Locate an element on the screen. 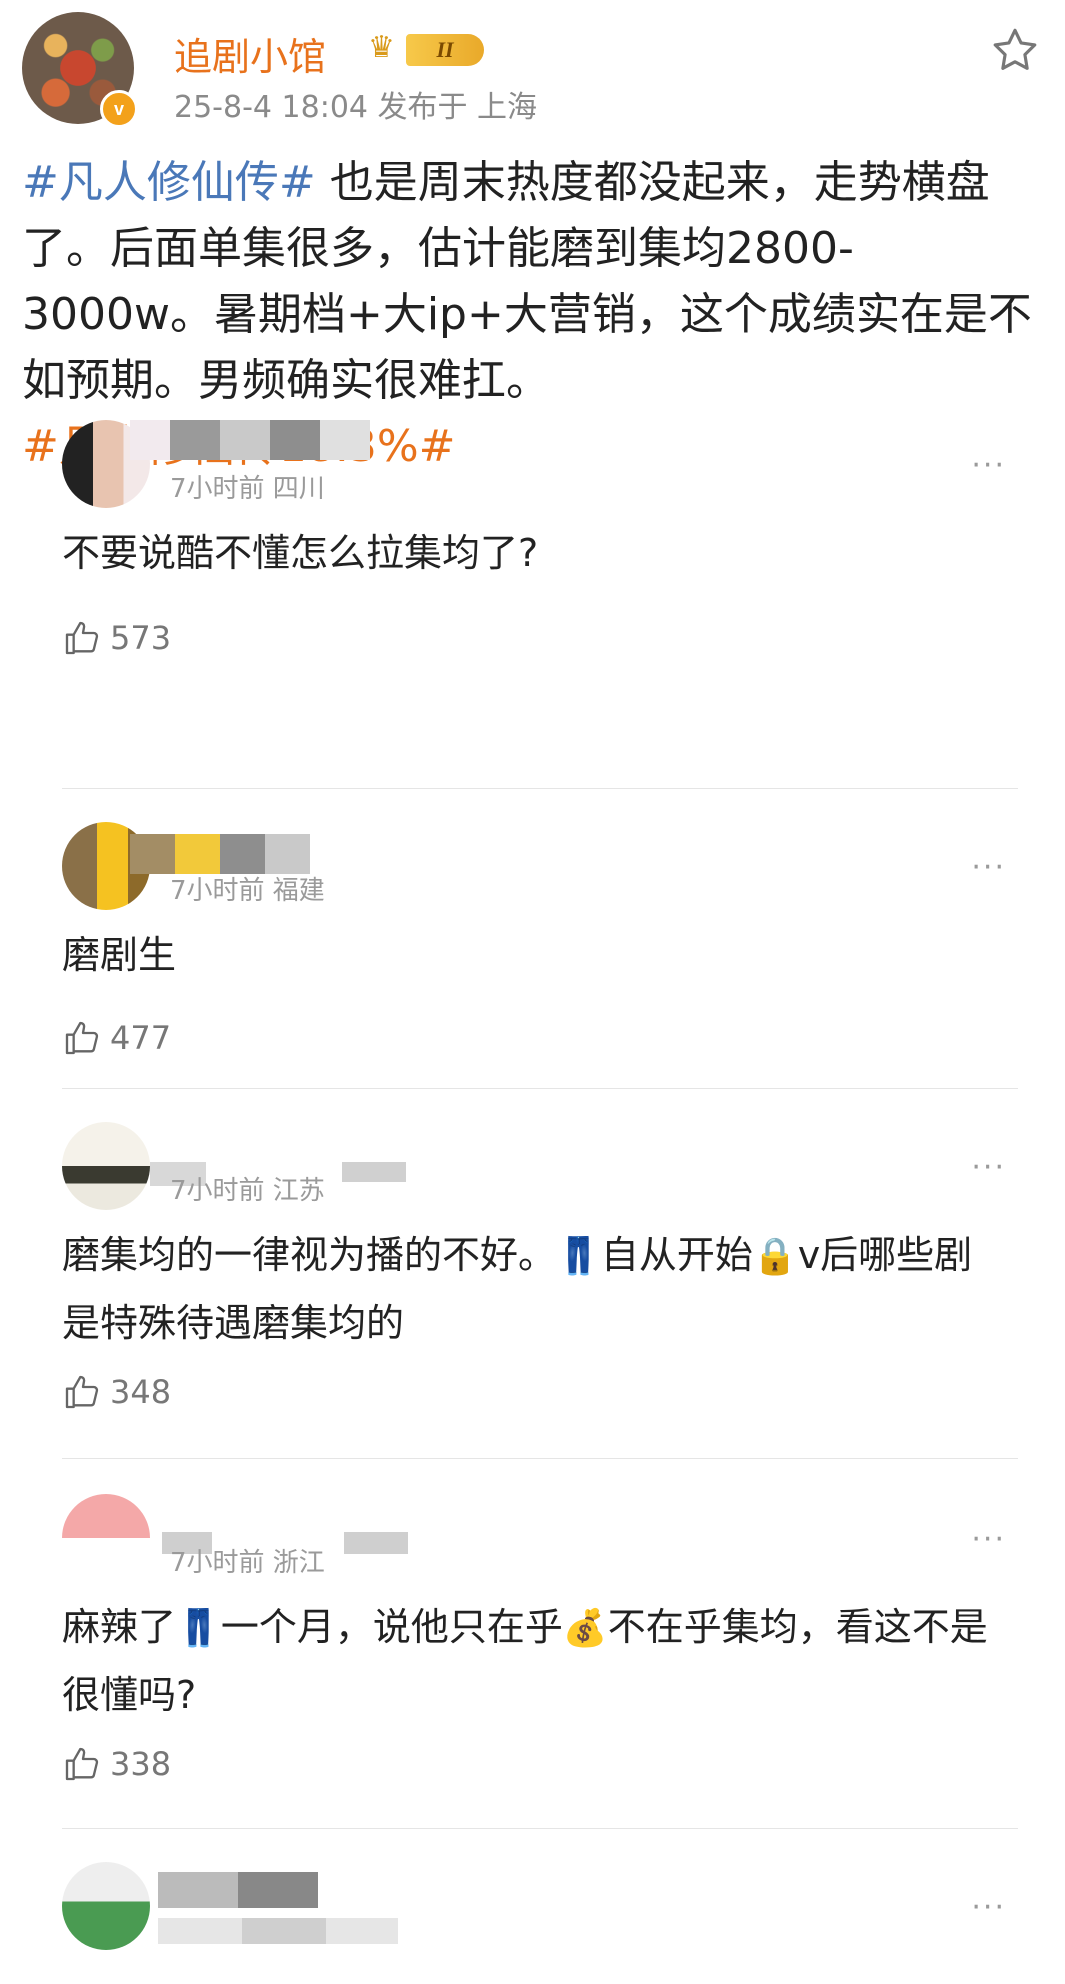  level-badge: II is located at coordinates (445, 50).